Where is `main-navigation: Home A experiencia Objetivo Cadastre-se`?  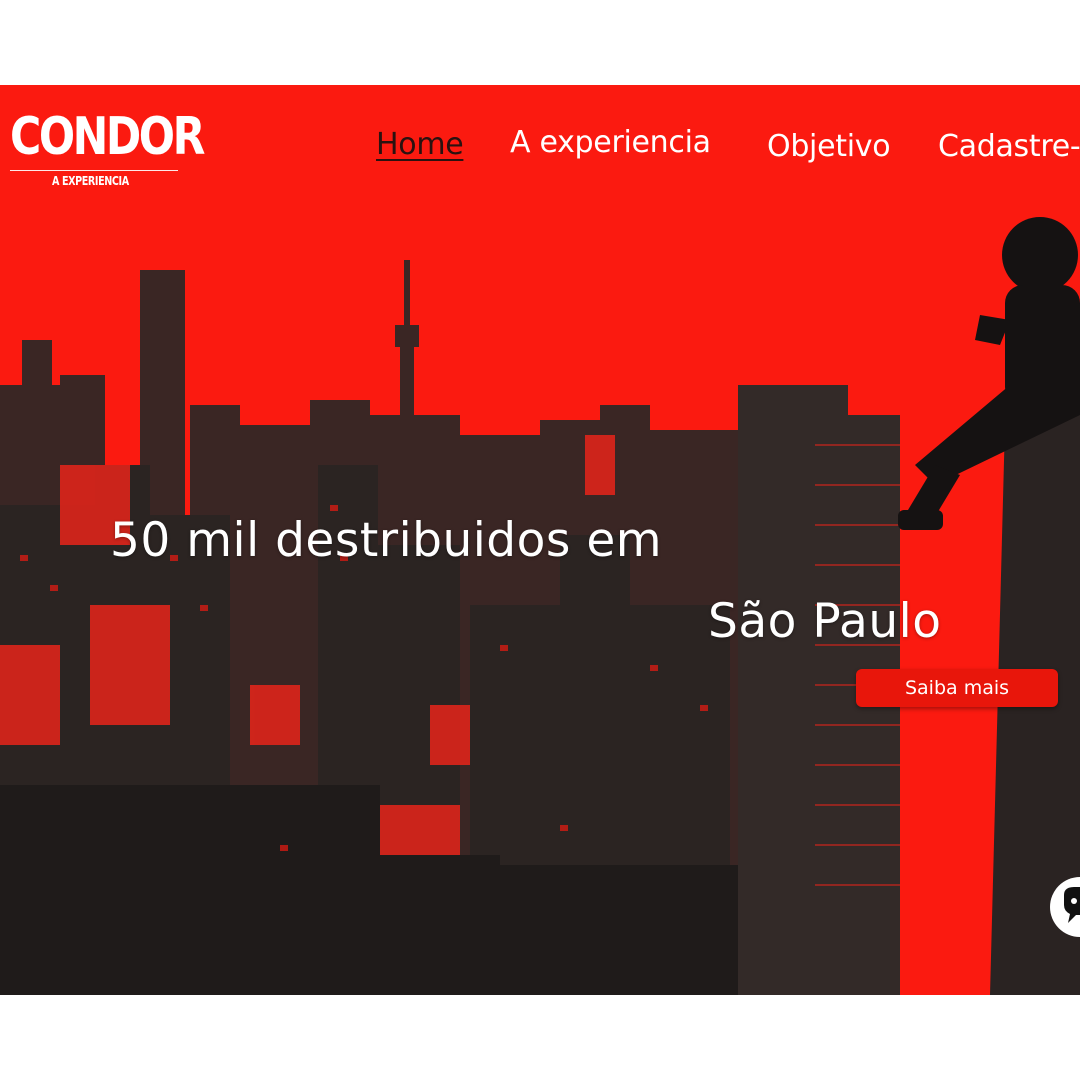 main-navigation: Home A experiencia Objetivo Cadastre-se is located at coordinates (540, 150).